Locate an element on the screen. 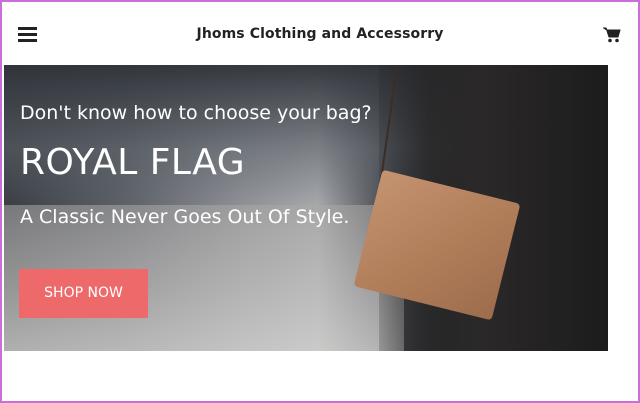  site-title: Jhoms Clothing and Accessorry is located at coordinates (320, 34).